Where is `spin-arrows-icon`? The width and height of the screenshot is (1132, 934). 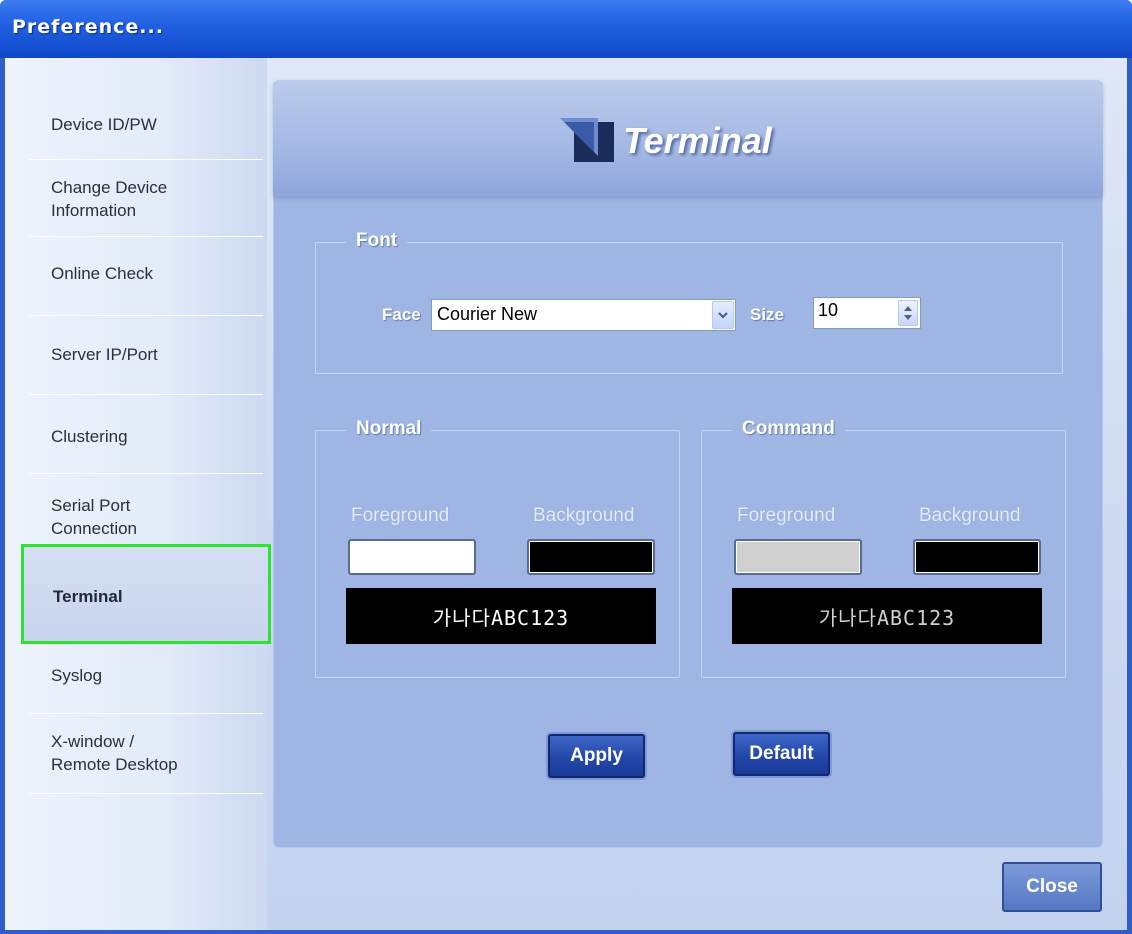
spin-arrows-icon is located at coordinates (908, 313).